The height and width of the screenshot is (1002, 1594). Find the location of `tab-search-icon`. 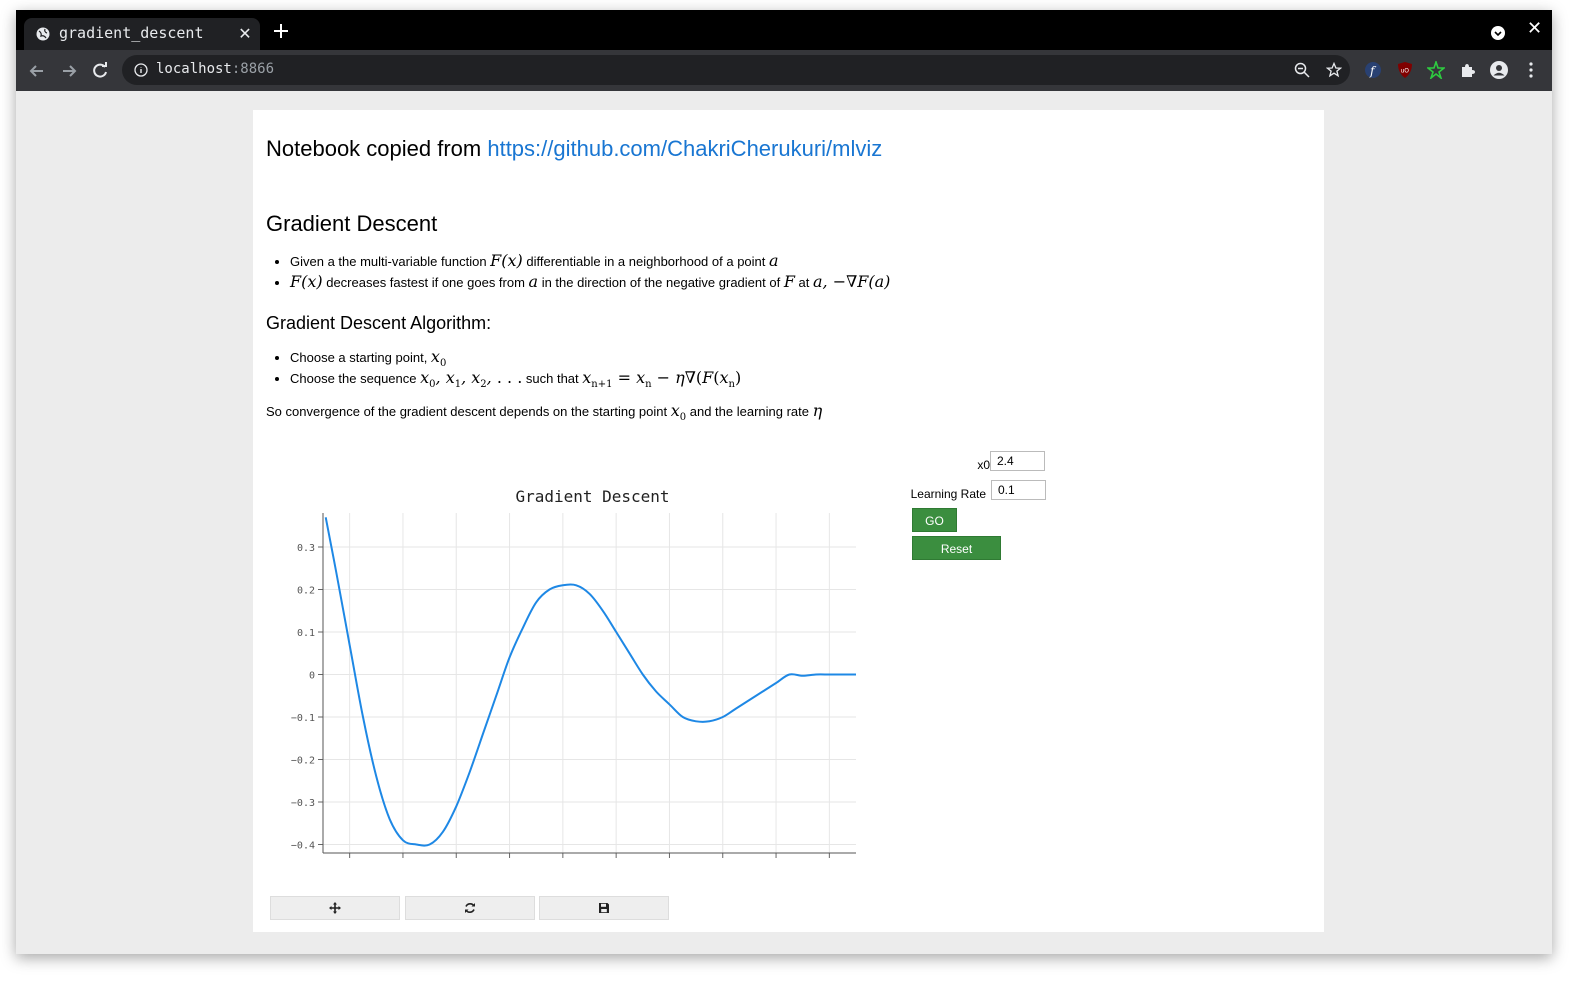

tab-search-icon is located at coordinates (1498, 33).